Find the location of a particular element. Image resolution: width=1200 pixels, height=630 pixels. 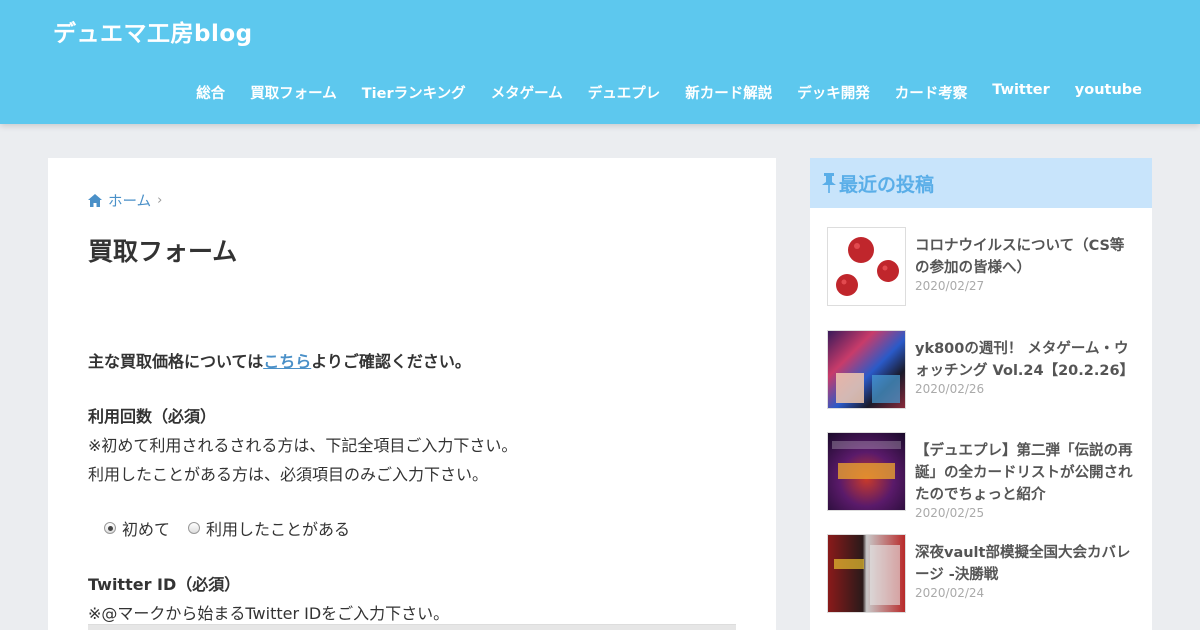

twitter-id-input is located at coordinates (412, 627).